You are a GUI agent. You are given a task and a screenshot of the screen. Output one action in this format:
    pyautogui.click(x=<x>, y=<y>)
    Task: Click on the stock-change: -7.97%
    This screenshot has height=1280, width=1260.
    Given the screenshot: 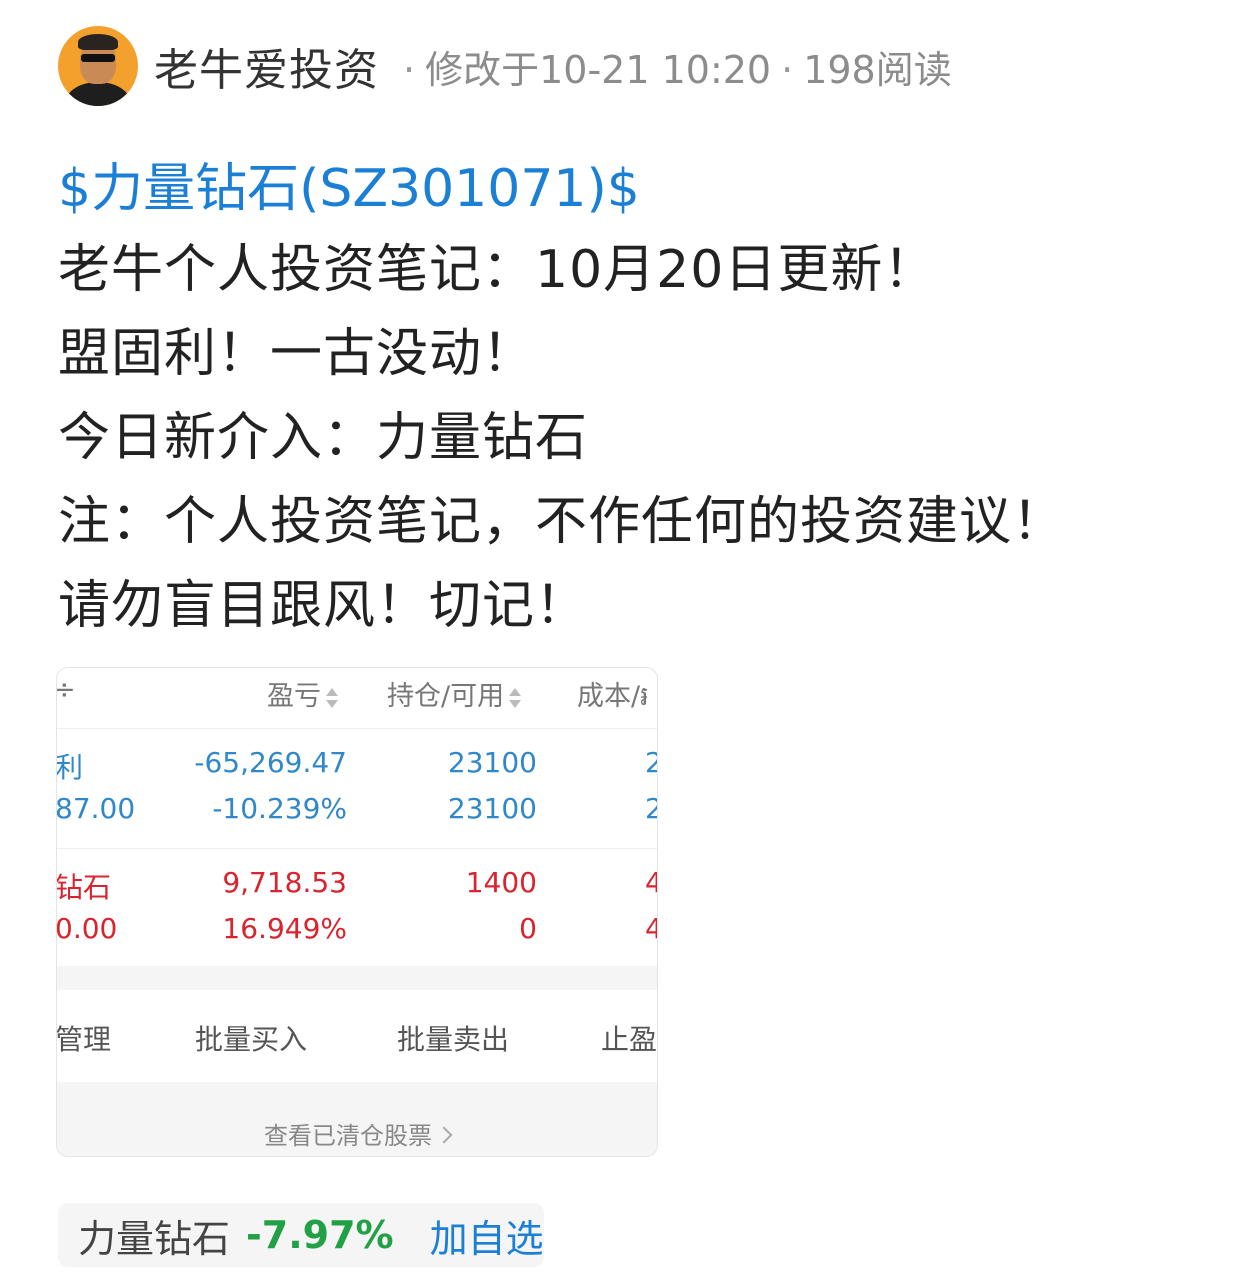 What is the action you would take?
    pyautogui.click(x=320, y=1235)
    